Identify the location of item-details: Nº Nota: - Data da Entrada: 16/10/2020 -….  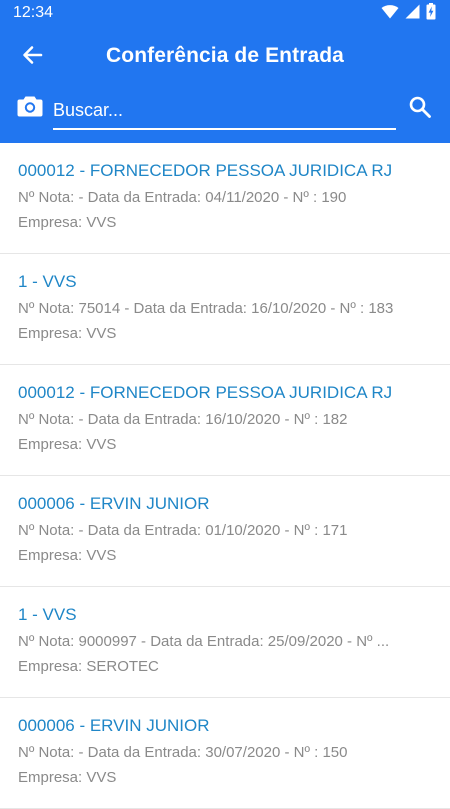
(183, 419).